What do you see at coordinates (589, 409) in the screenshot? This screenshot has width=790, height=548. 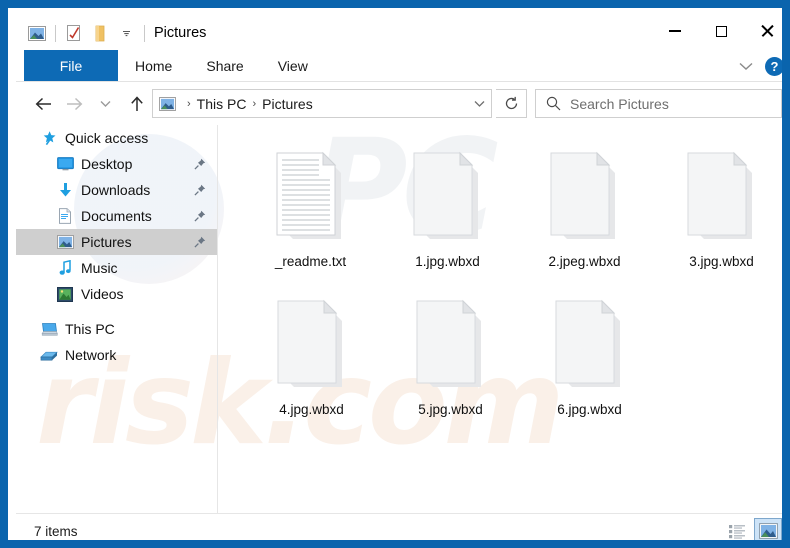 I see `file-name-label: 6.jpg.wbxd` at bounding box center [589, 409].